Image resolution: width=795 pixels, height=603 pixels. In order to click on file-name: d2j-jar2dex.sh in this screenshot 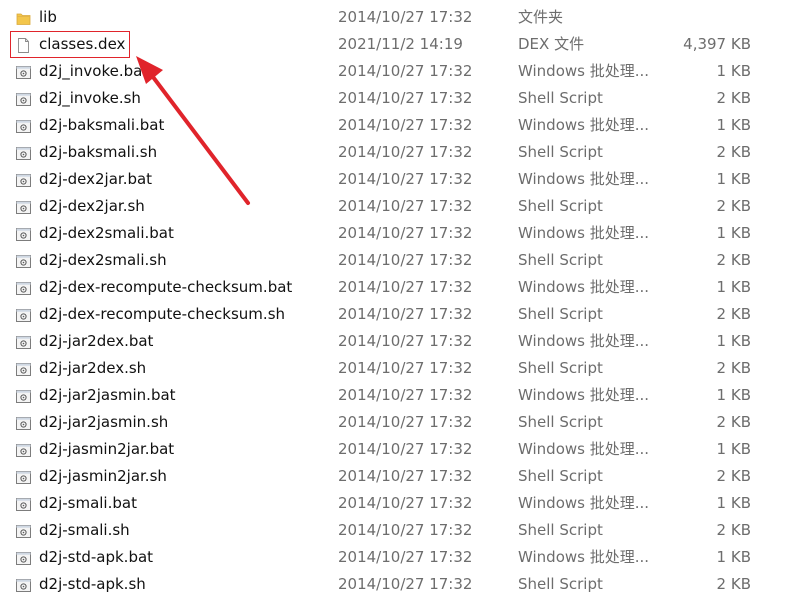, I will do `click(92, 368)`.